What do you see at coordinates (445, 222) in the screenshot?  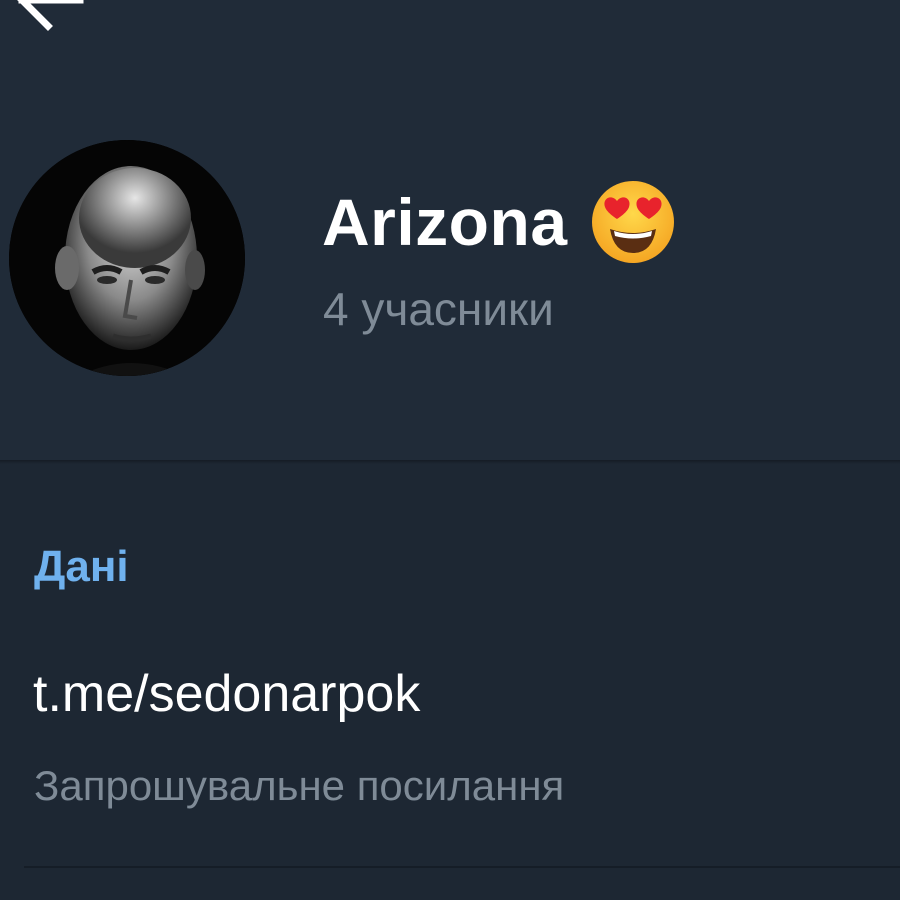 I see `chat-title: Arizona` at bounding box center [445, 222].